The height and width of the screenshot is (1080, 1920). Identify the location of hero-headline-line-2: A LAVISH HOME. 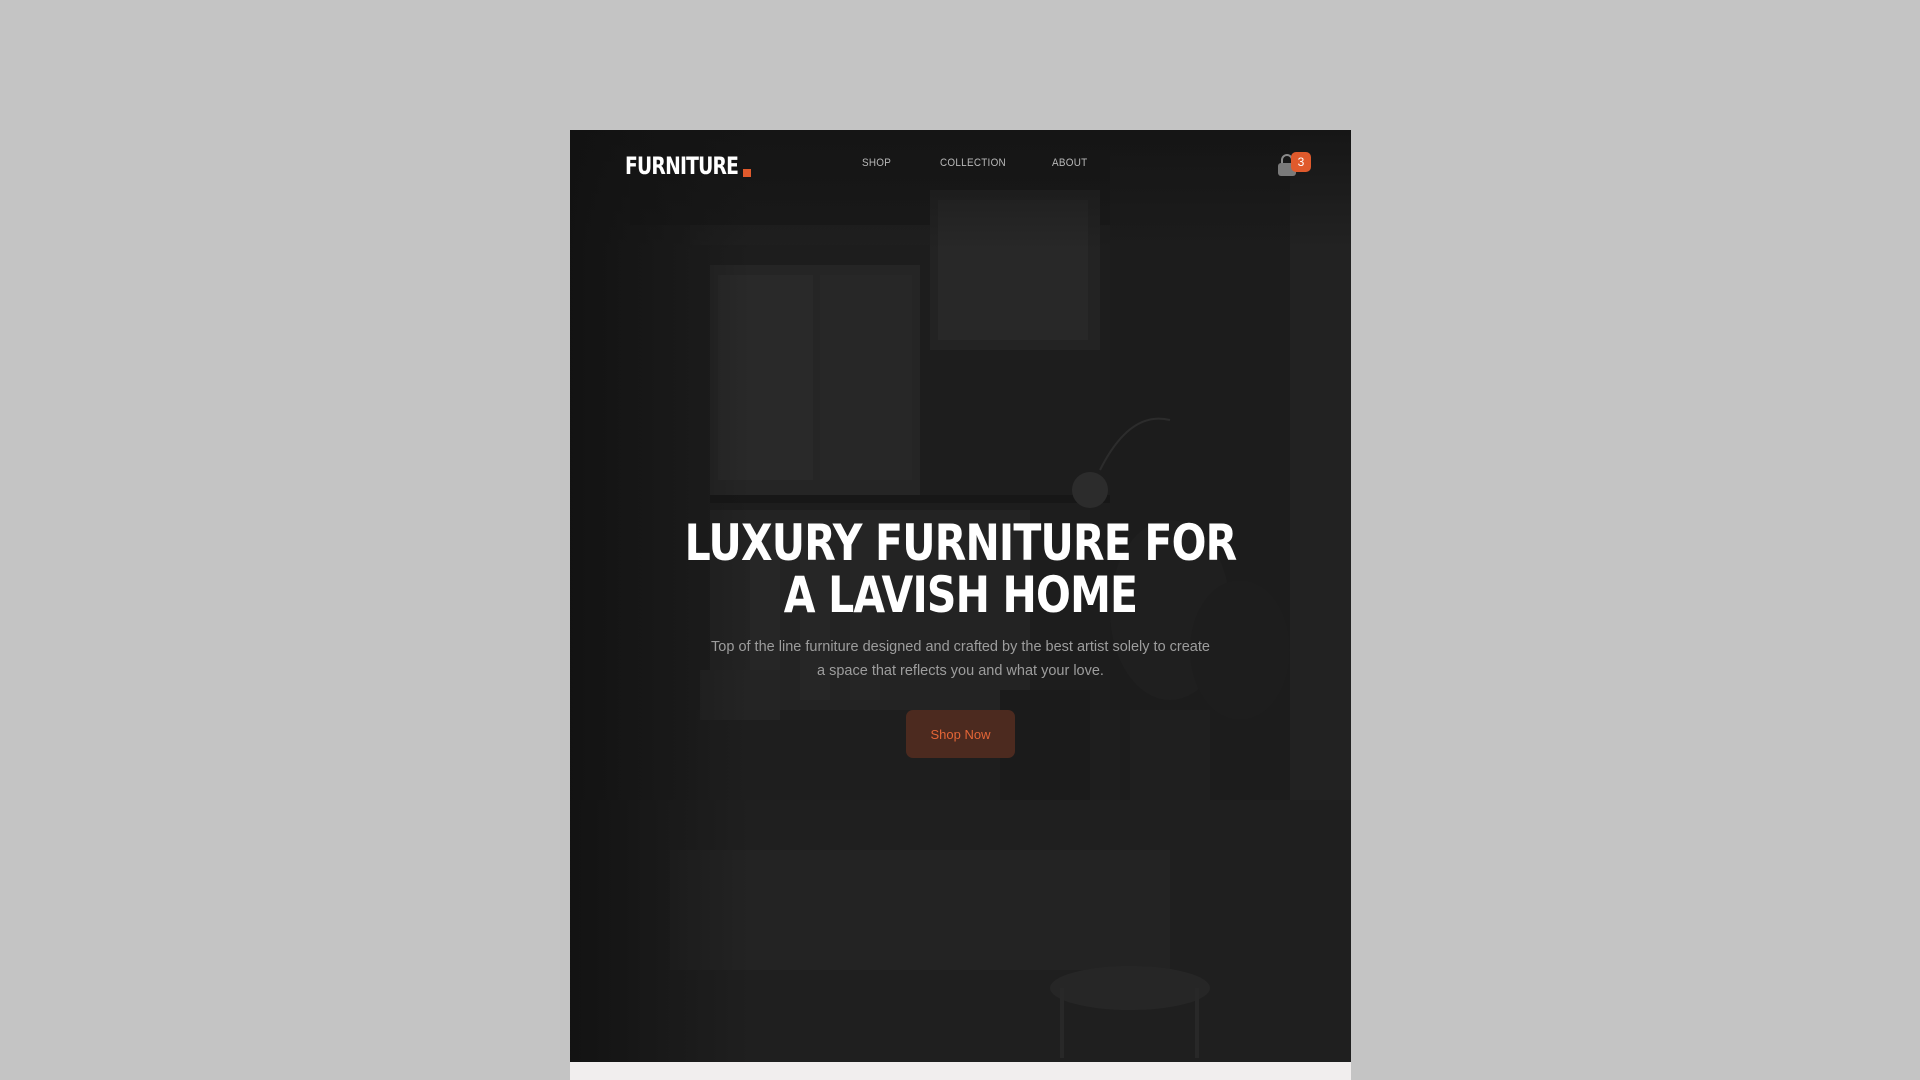
(960, 595).